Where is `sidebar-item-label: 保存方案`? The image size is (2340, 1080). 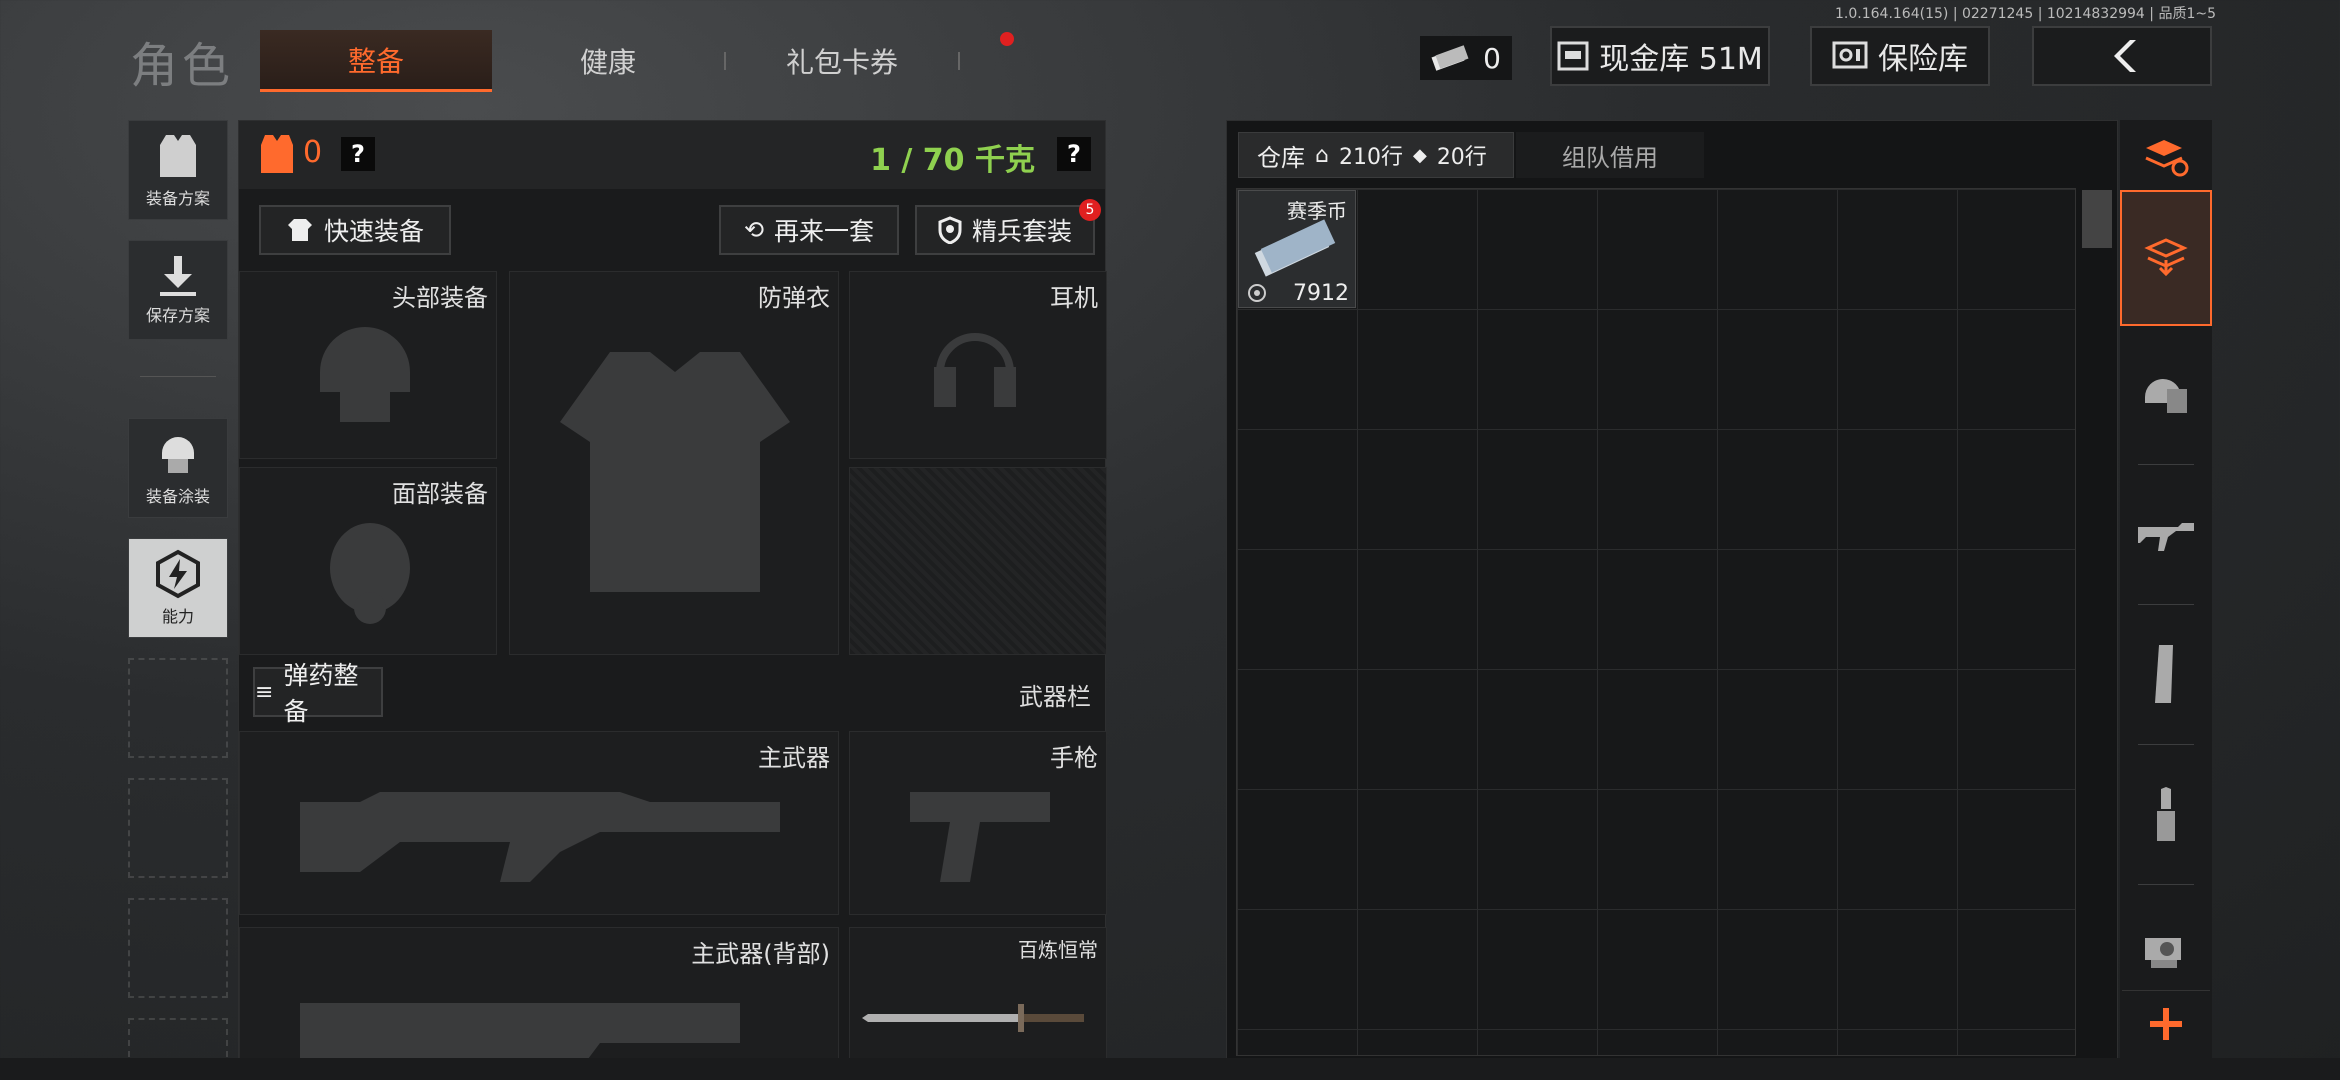
sidebar-item-label: 保存方案 is located at coordinates (177, 315).